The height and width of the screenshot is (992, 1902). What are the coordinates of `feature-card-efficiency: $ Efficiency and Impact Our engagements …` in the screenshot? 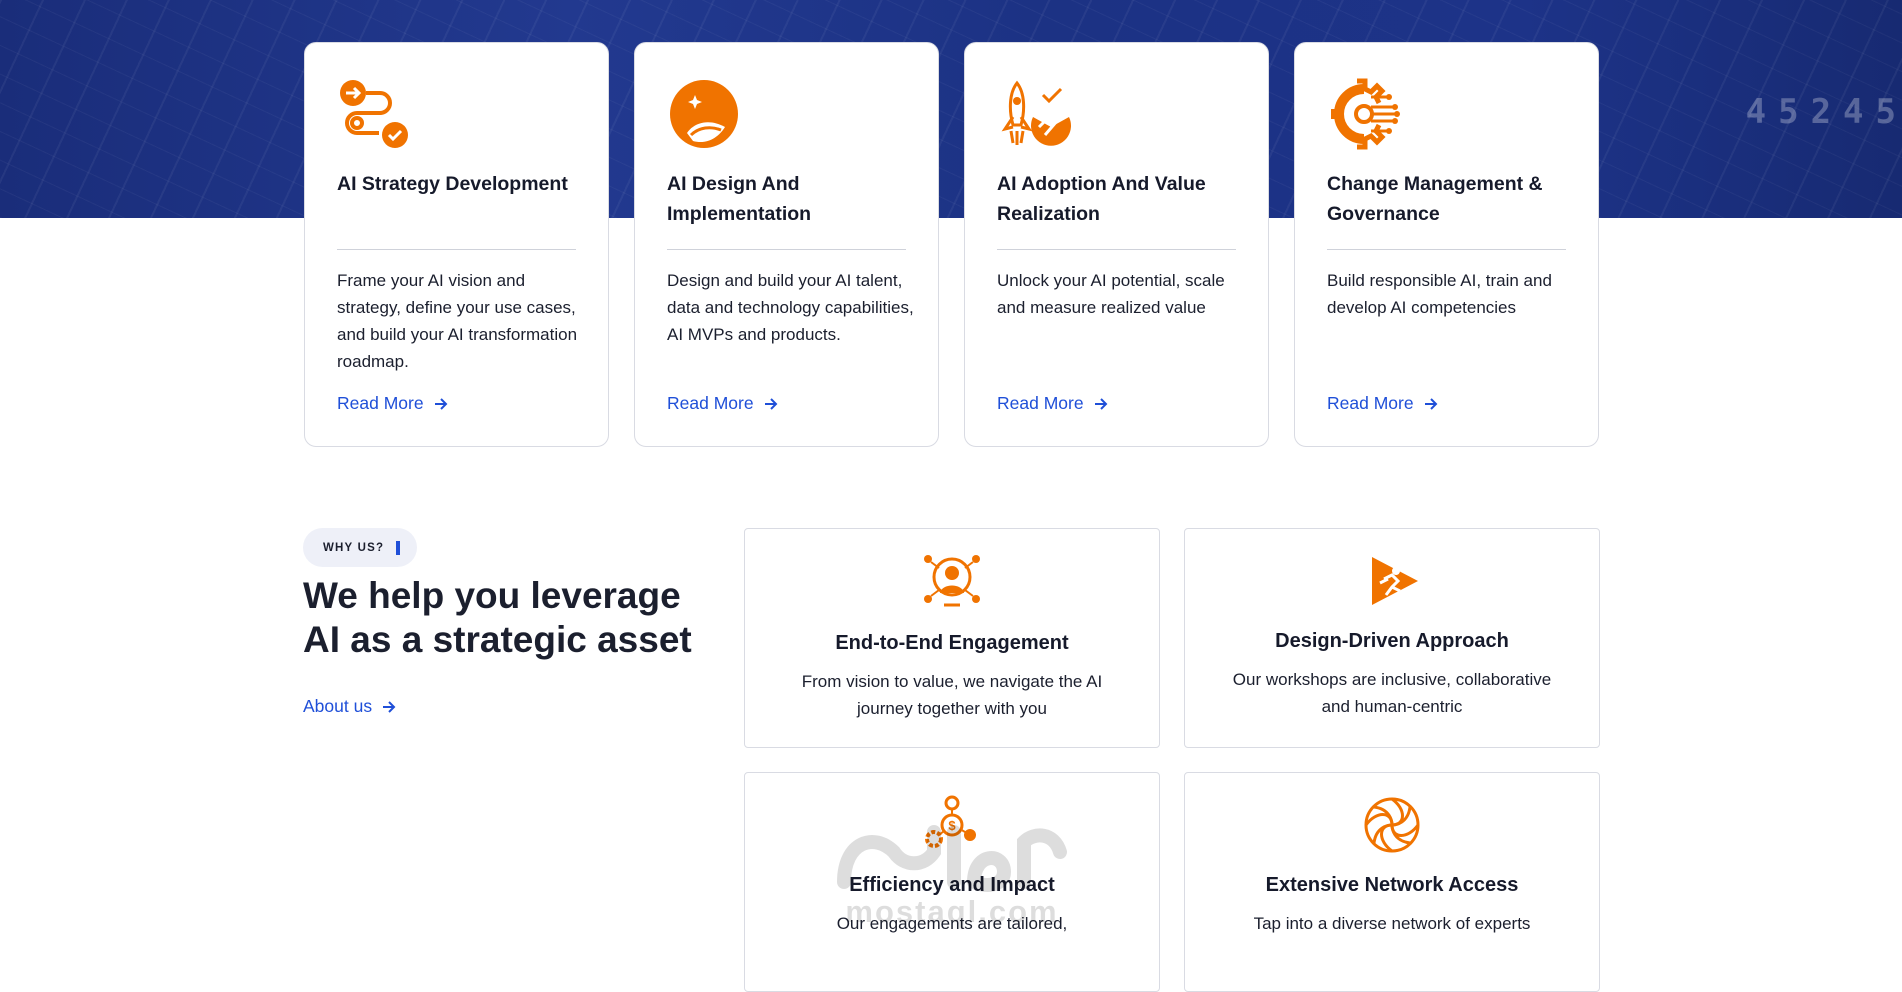 It's located at (952, 882).